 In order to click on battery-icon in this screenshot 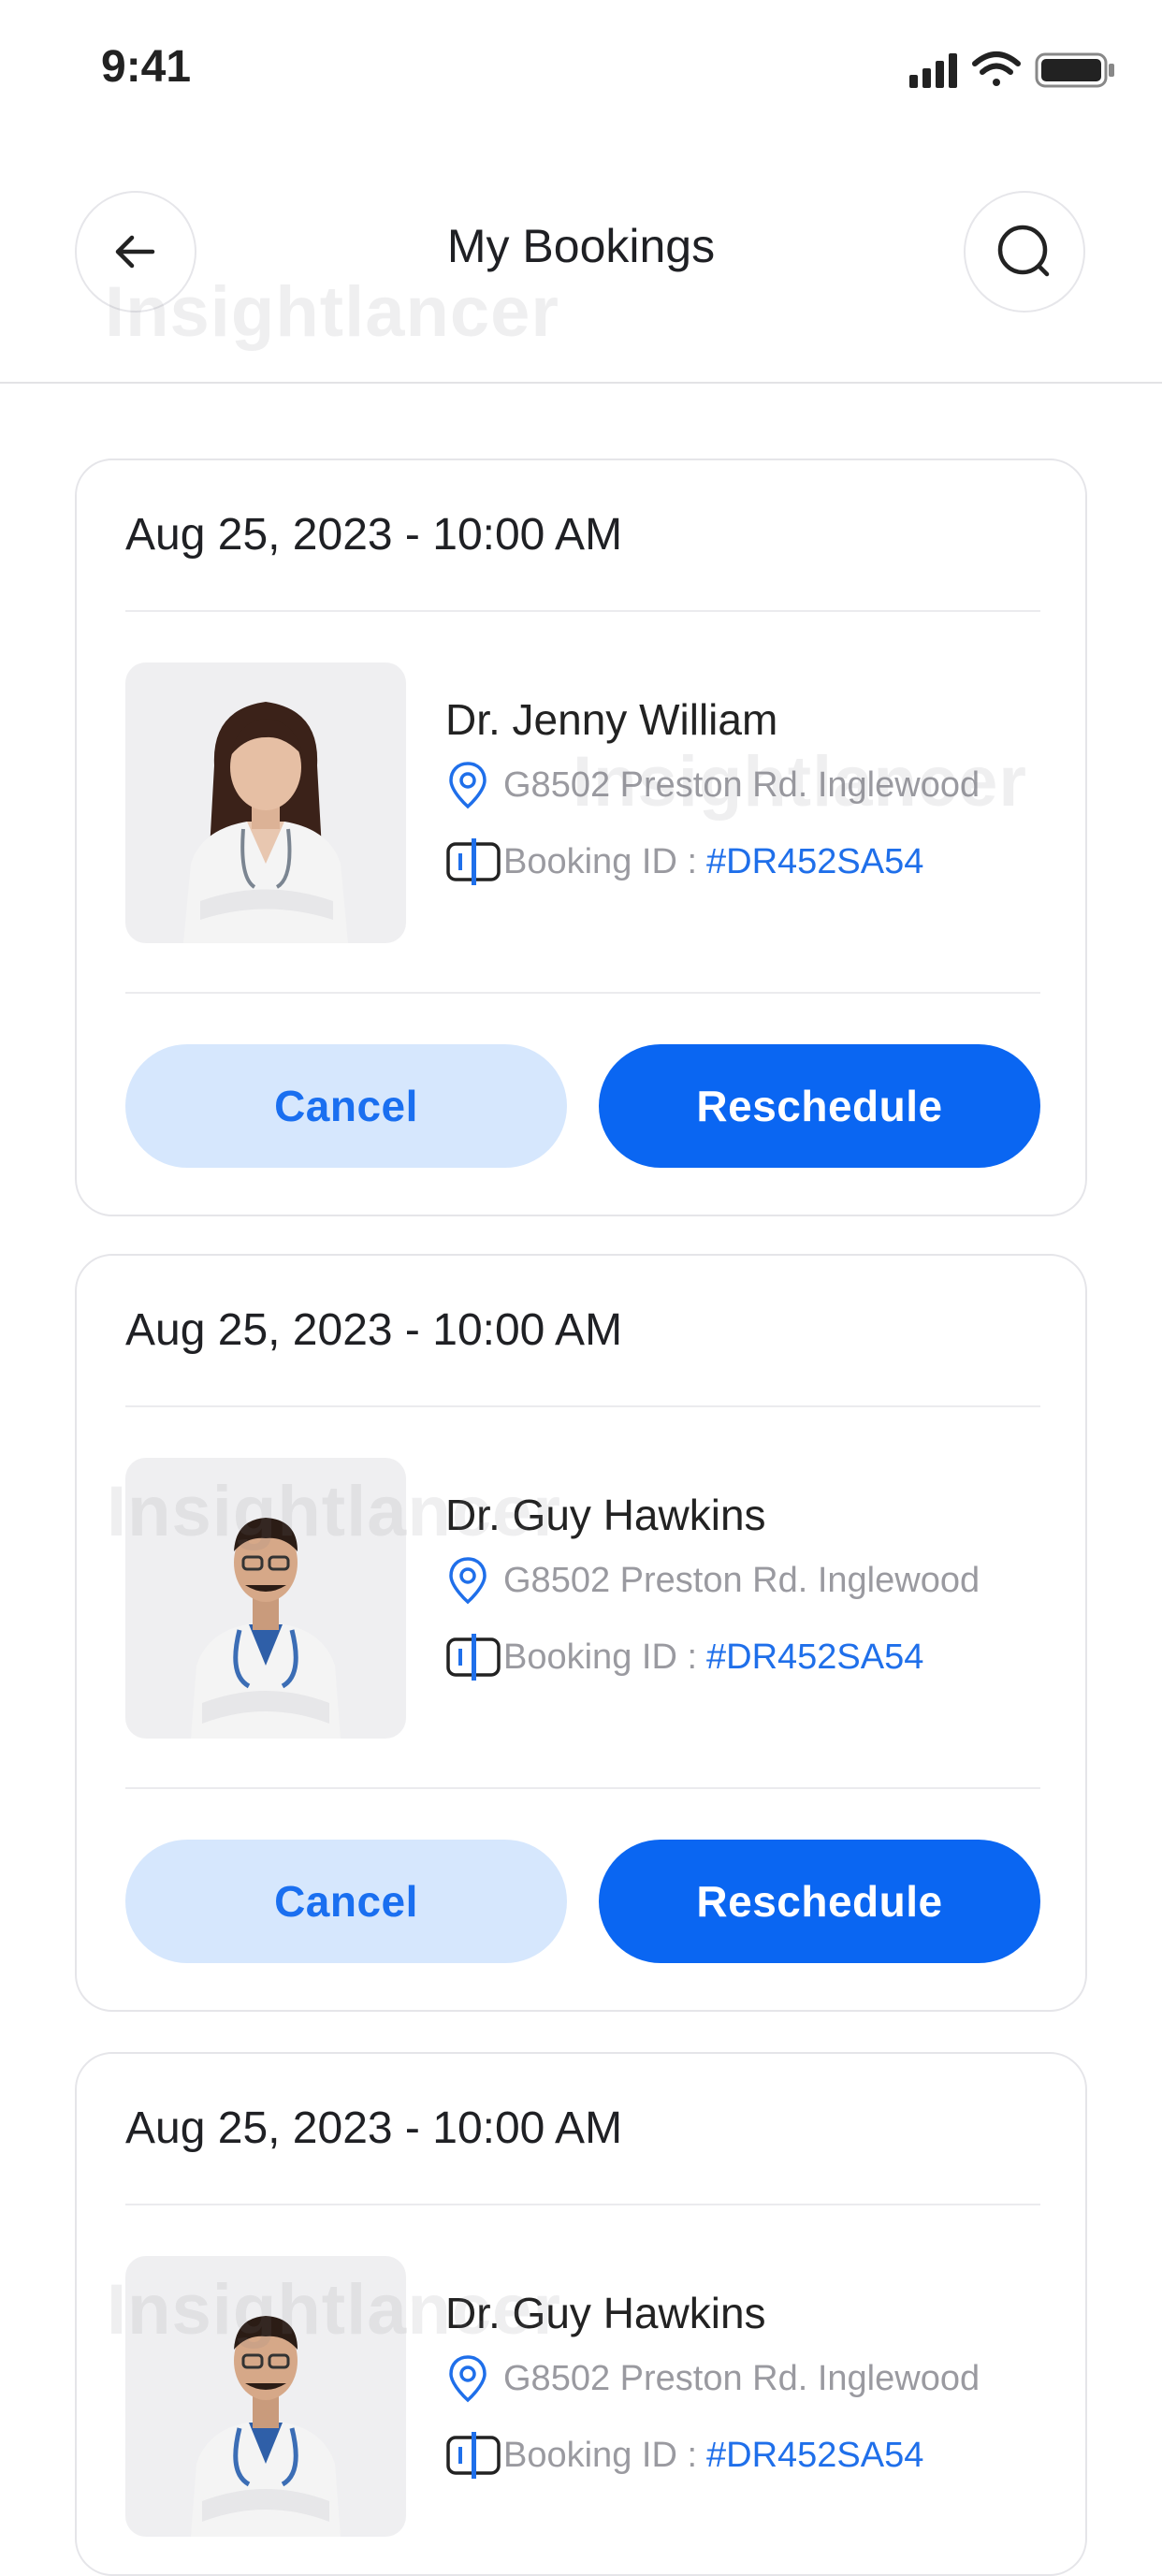, I will do `click(1074, 70)`.